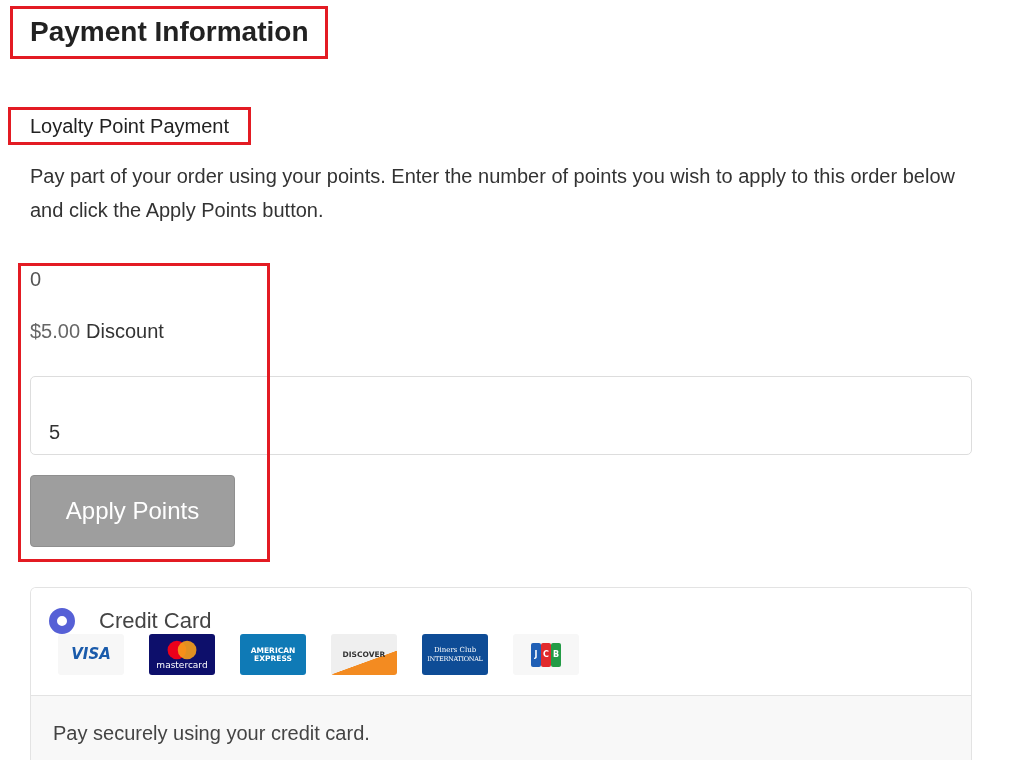  What do you see at coordinates (501, 415) in the screenshot?
I see `points-input-field: 5` at bounding box center [501, 415].